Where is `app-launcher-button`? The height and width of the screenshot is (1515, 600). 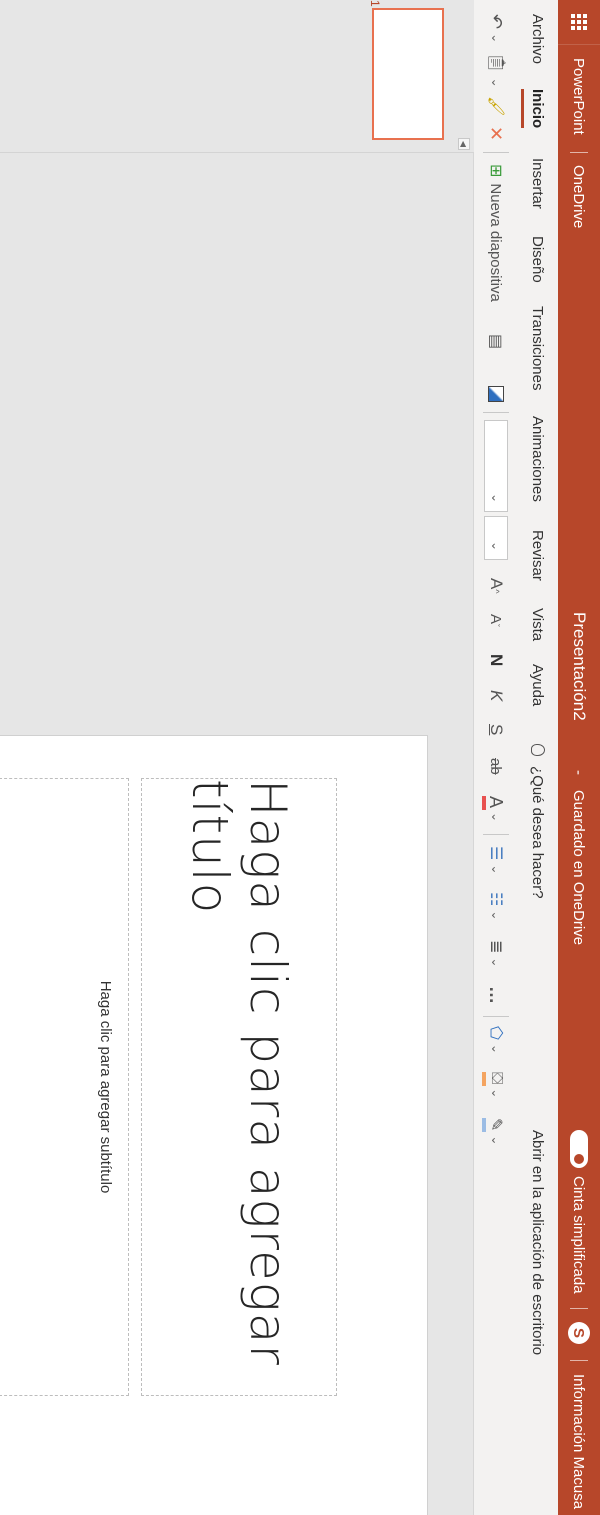 app-launcher-button is located at coordinates (579, 22).